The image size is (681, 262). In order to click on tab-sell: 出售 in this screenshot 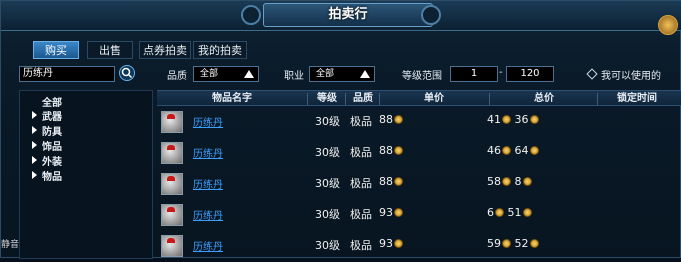, I will do `click(110, 50)`.